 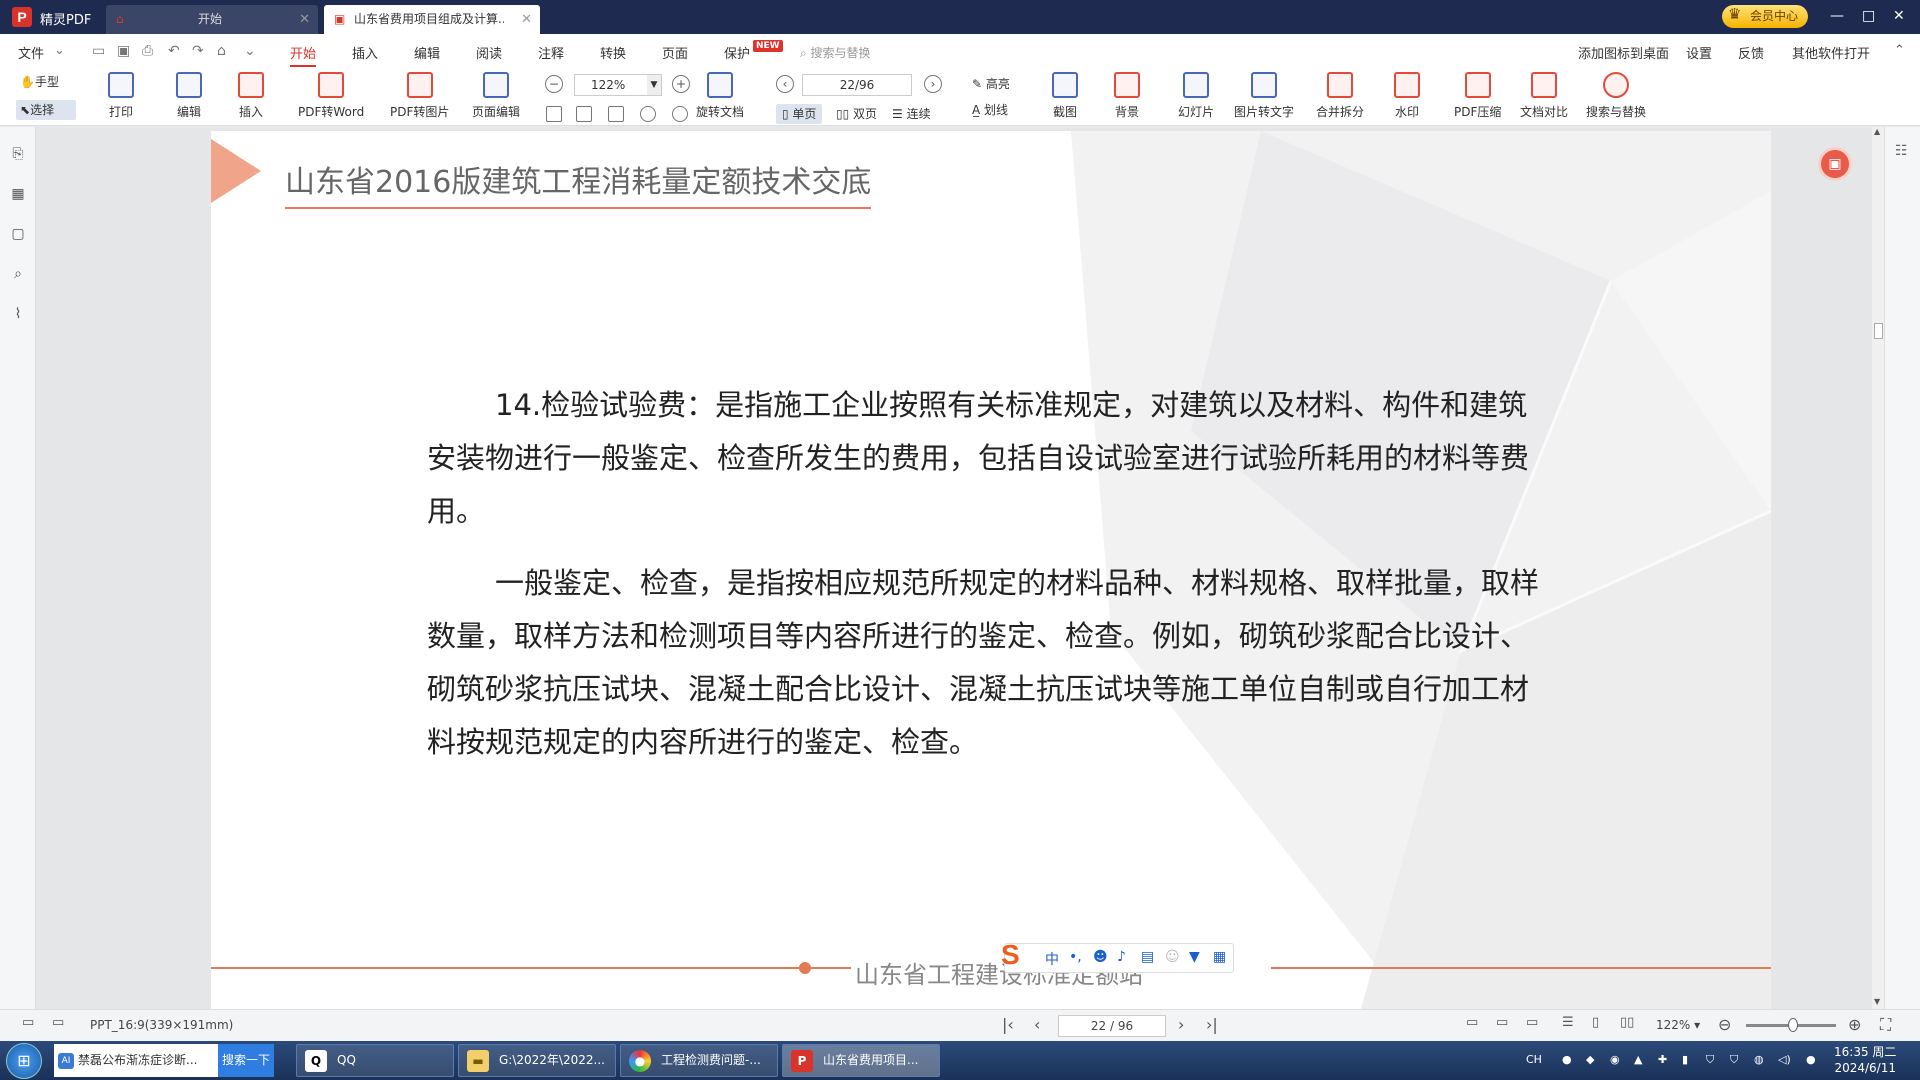 I want to click on merge-split-button: 合并拆分, so click(x=1340, y=96).